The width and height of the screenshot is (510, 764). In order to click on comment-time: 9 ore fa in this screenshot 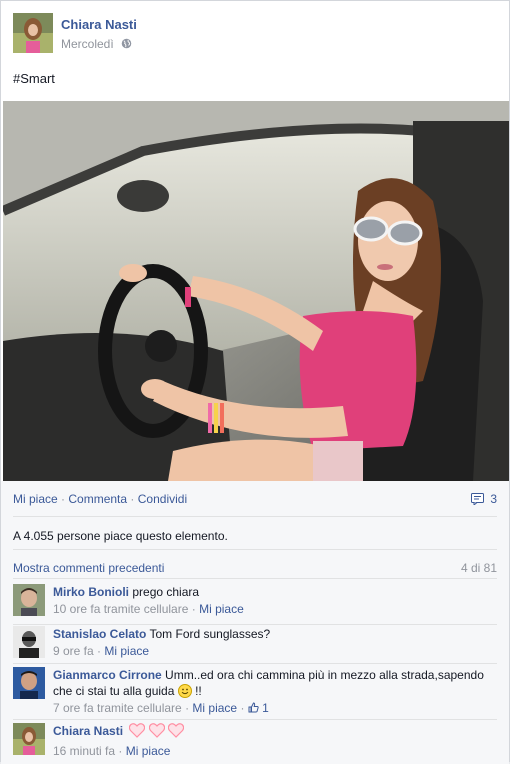, I will do `click(73, 651)`.